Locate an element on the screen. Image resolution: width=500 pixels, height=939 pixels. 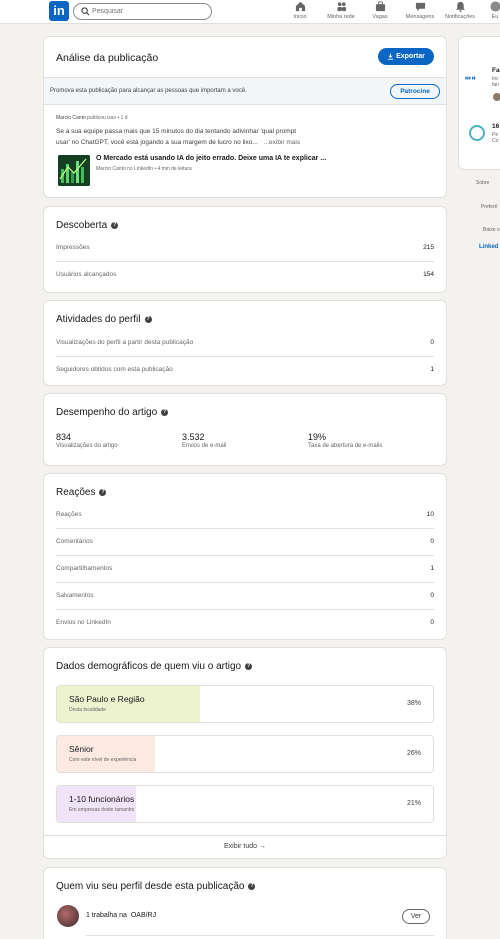
metric-value: 1 is located at coordinates (432, 568).